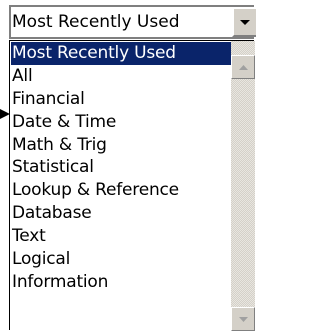 Image resolution: width=320 pixels, height=331 pixels. What do you see at coordinates (121, 53) in the screenshot?
I see `list-item: Most Recently Used` at bounding box center [121, 53].